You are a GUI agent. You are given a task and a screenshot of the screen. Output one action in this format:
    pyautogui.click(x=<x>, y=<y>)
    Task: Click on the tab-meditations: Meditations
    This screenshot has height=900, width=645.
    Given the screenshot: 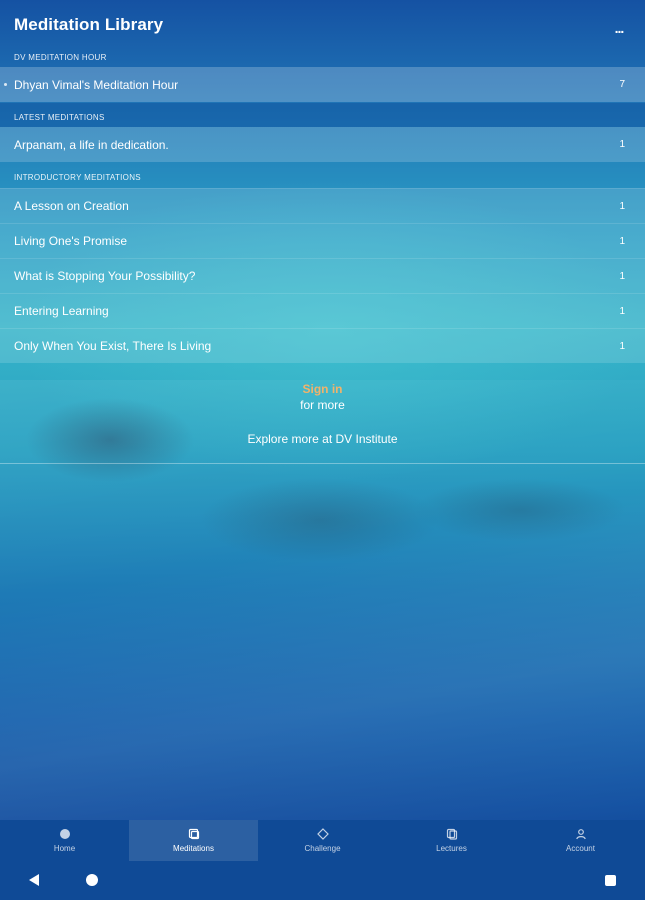 What is the action you would take?
    pyautogui.click(x=193, y=840)
    